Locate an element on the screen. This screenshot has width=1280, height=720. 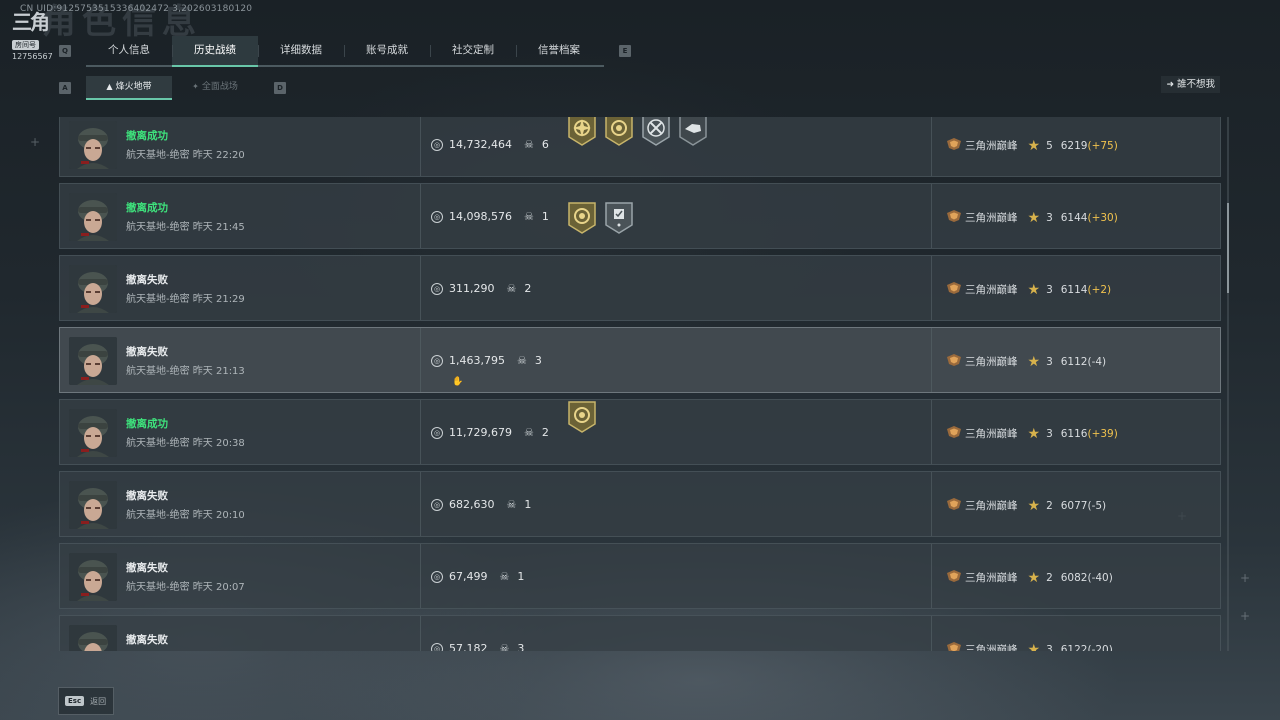
loot-value-amount: 14,098,576 is located at coordinates (480, 216).